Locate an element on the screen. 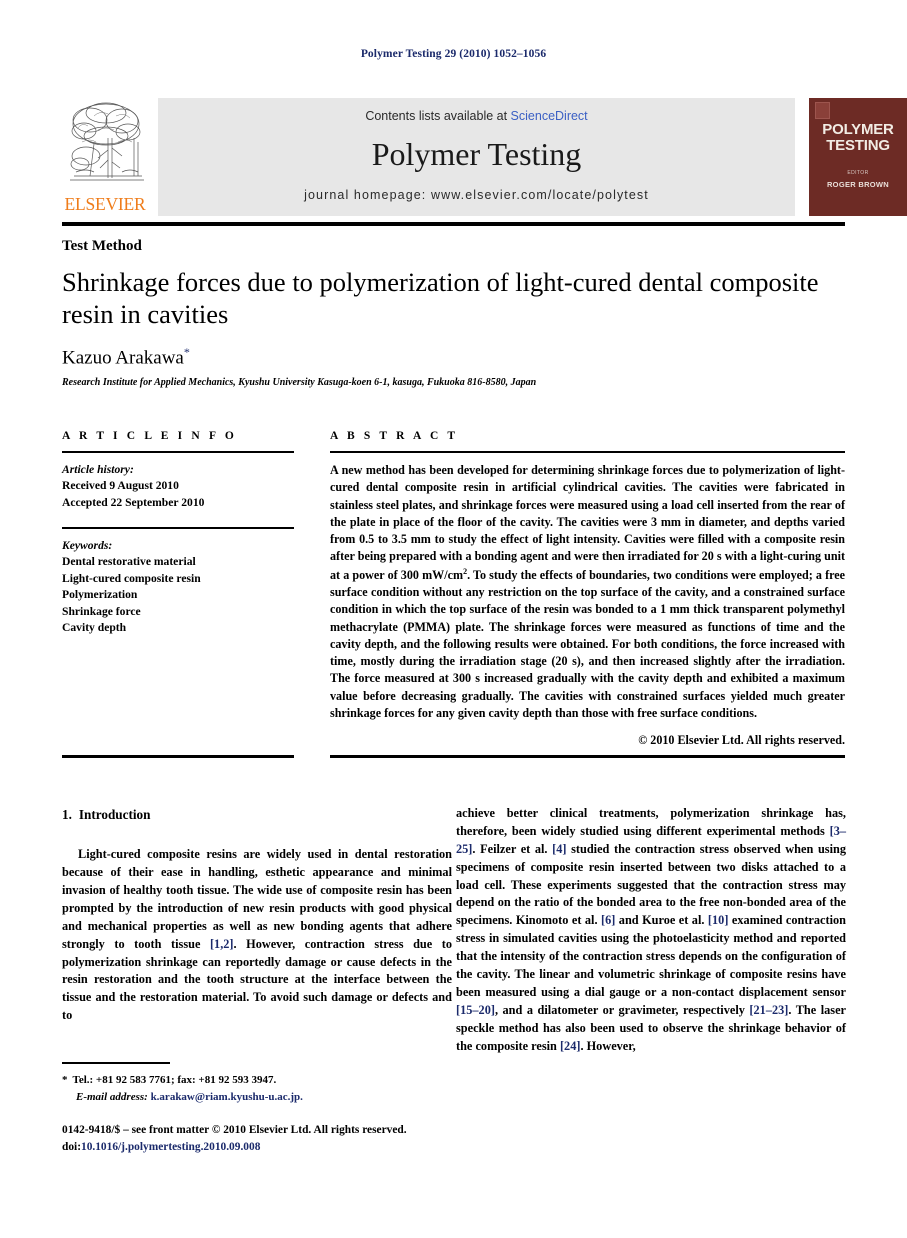 Image resolution: width=907 pixels, height=1238 pixels. article-received-date: Received 9 August 2010 is located at coordinates (120, 486).